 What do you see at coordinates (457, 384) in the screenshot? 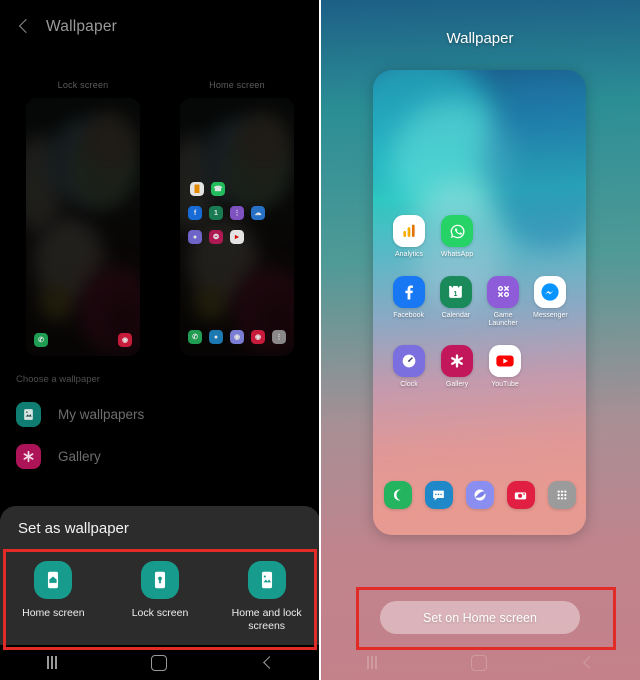
I see `app-label: Gallery` at bounding box center [457, 384].